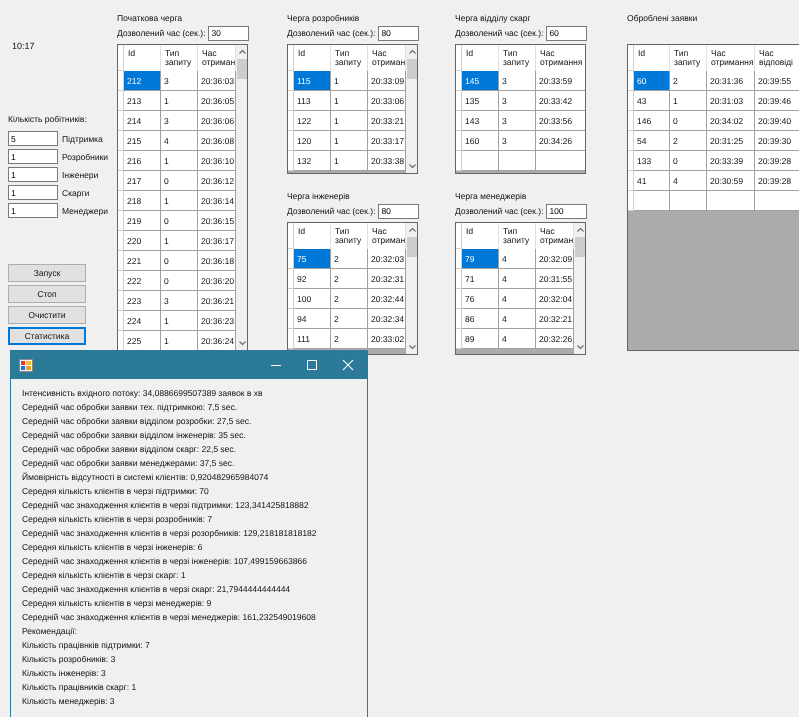 The height and width of the screenshot is (717, 799). Describe the element at coordinates (217, 321) in the screenshot. I see `table-cell: 20:36:23` at that location.